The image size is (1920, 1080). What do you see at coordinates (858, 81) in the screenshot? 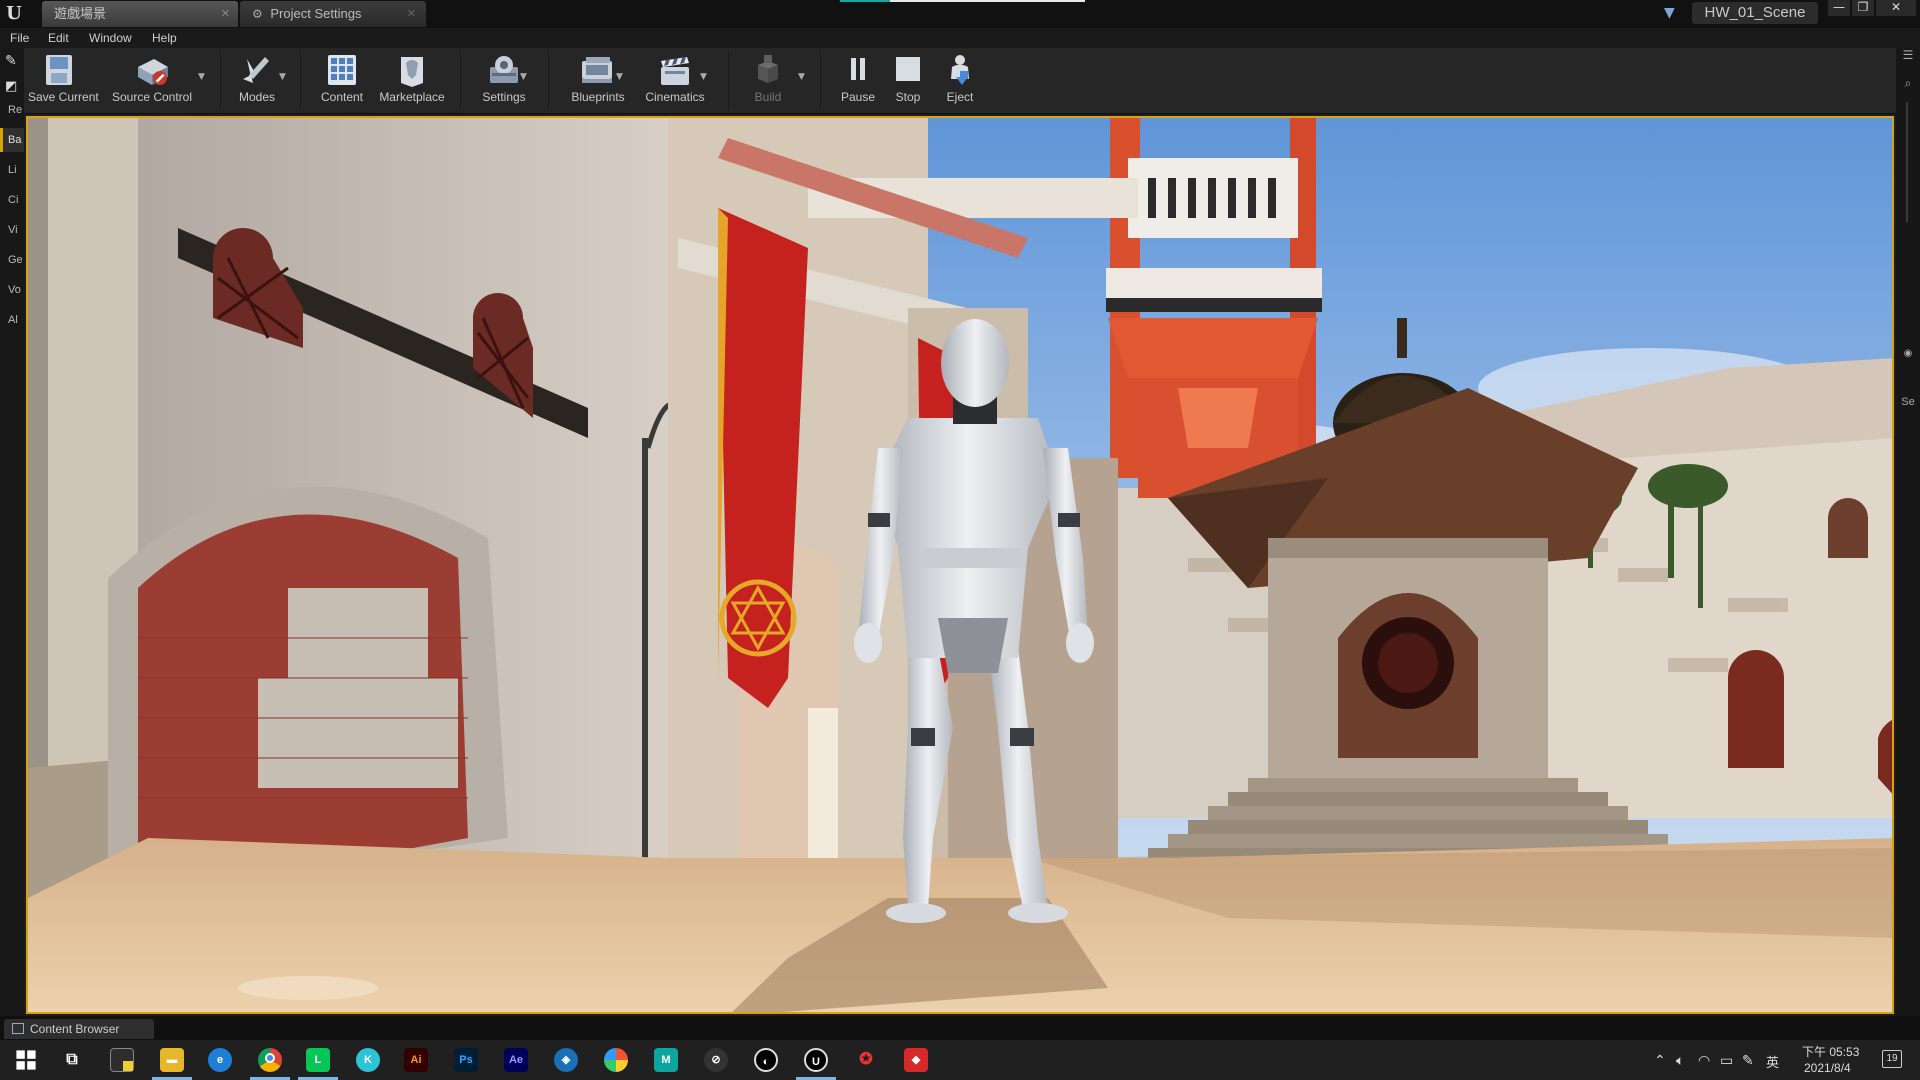
I see `pause-button: Pause` at bounding box center [858, 81].